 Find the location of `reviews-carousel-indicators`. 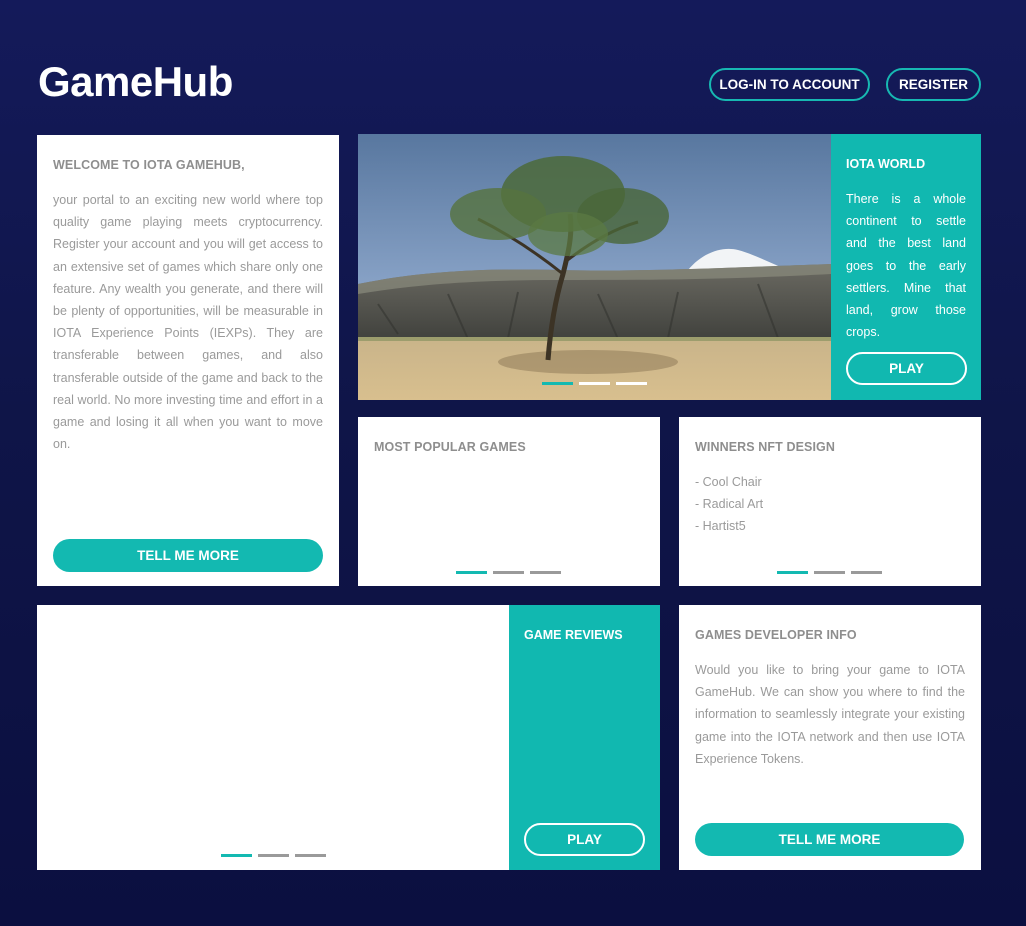

reviews-carousel-indicators is located at coordinates (273, 855).